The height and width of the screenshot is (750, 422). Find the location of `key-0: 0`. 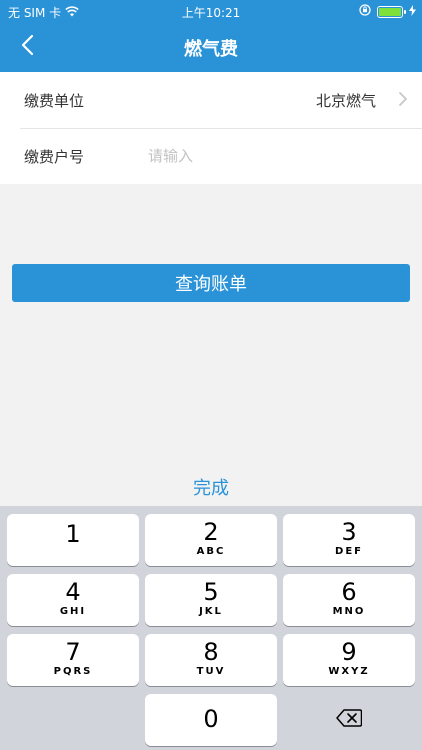

key-0: 0 is located at coordinates (211, 720).